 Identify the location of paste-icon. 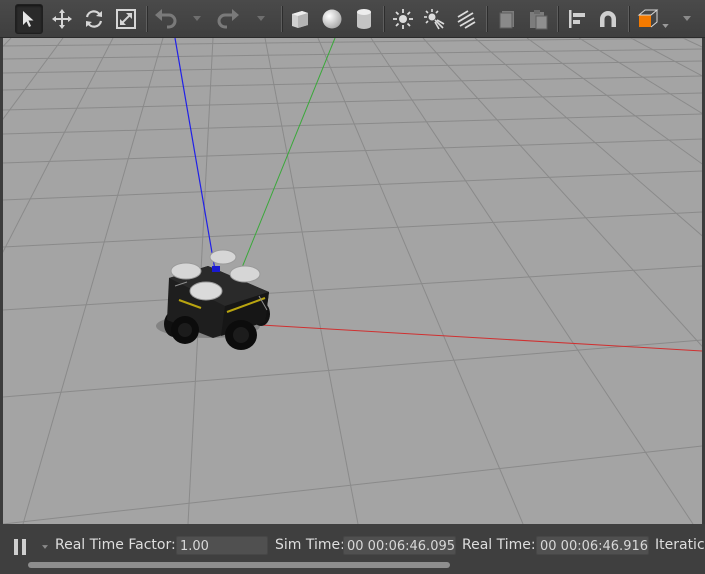
(539, 20).